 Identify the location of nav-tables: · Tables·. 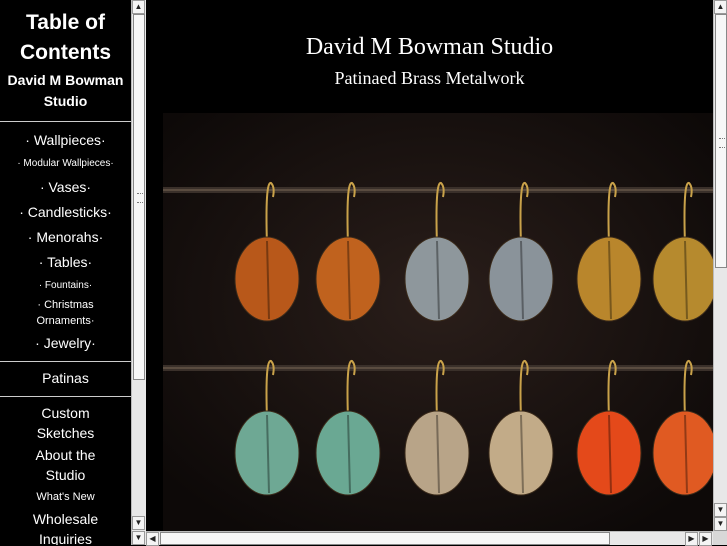
(65, 262).